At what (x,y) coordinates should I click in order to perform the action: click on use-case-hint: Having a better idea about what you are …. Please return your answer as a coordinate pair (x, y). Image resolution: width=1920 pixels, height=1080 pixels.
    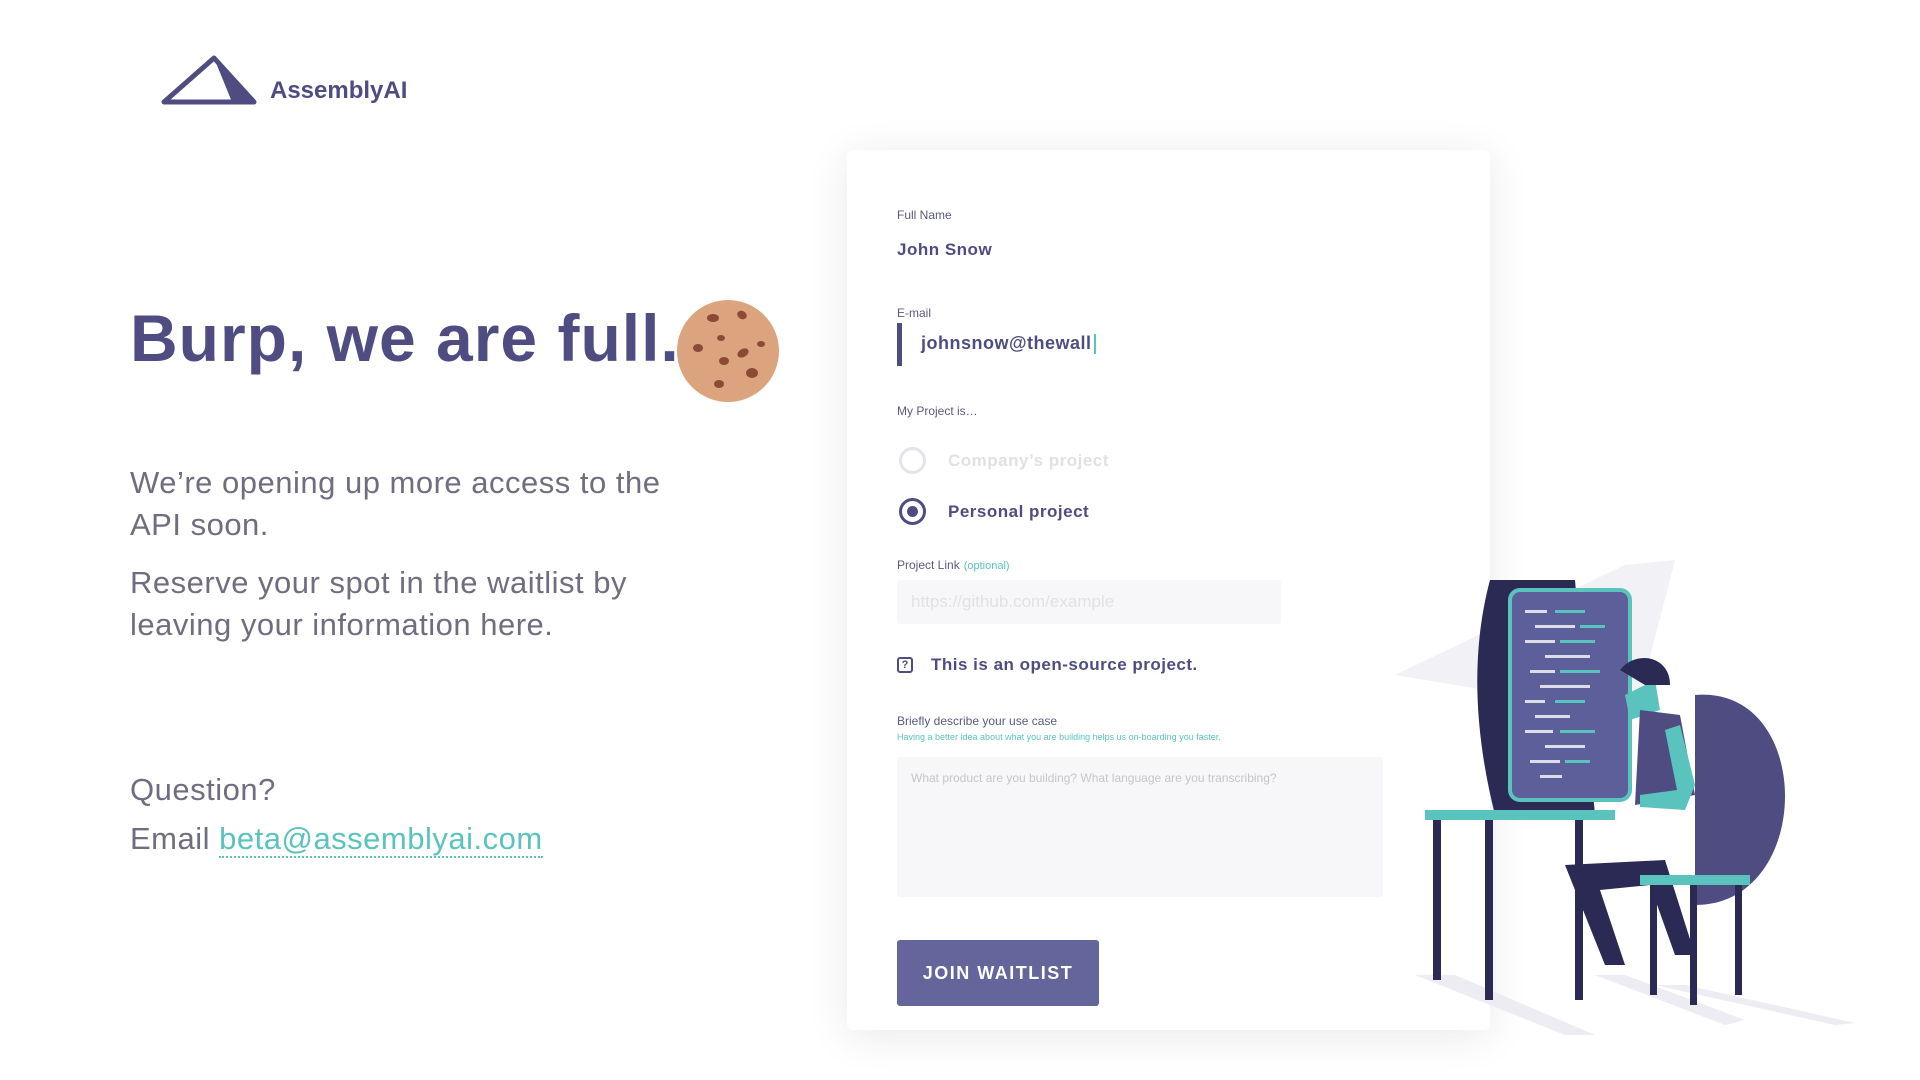
    Looking at the image, I should click on (1059, 737).